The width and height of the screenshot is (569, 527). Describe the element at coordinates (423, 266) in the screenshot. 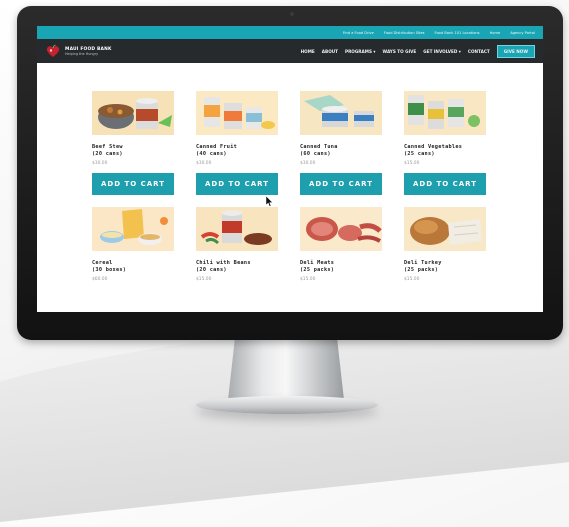

I see `product-name: Deli Turkey (25 packs)` at that location.